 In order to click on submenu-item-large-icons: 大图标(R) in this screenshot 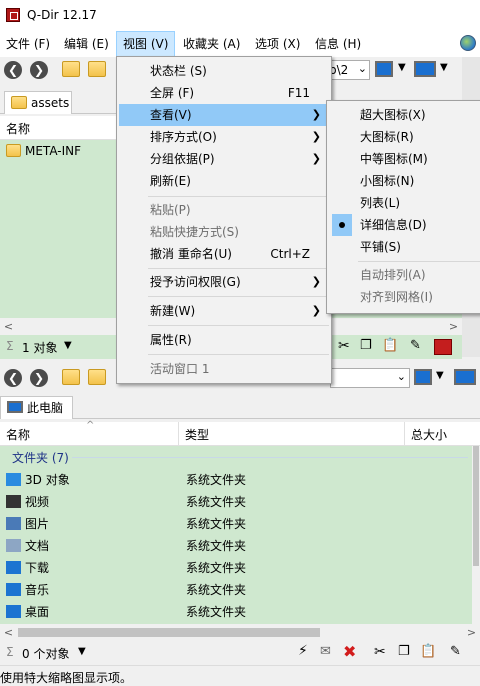, I will do `click(404, 137)`.